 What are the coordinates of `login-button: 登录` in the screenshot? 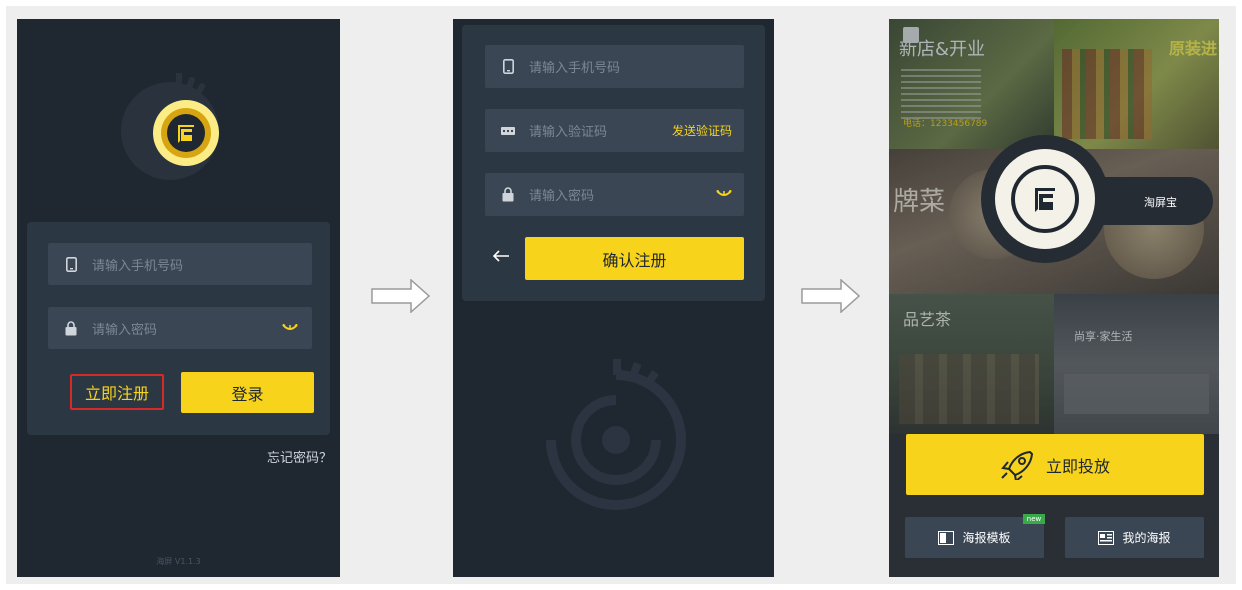 It's located at (247, 392).